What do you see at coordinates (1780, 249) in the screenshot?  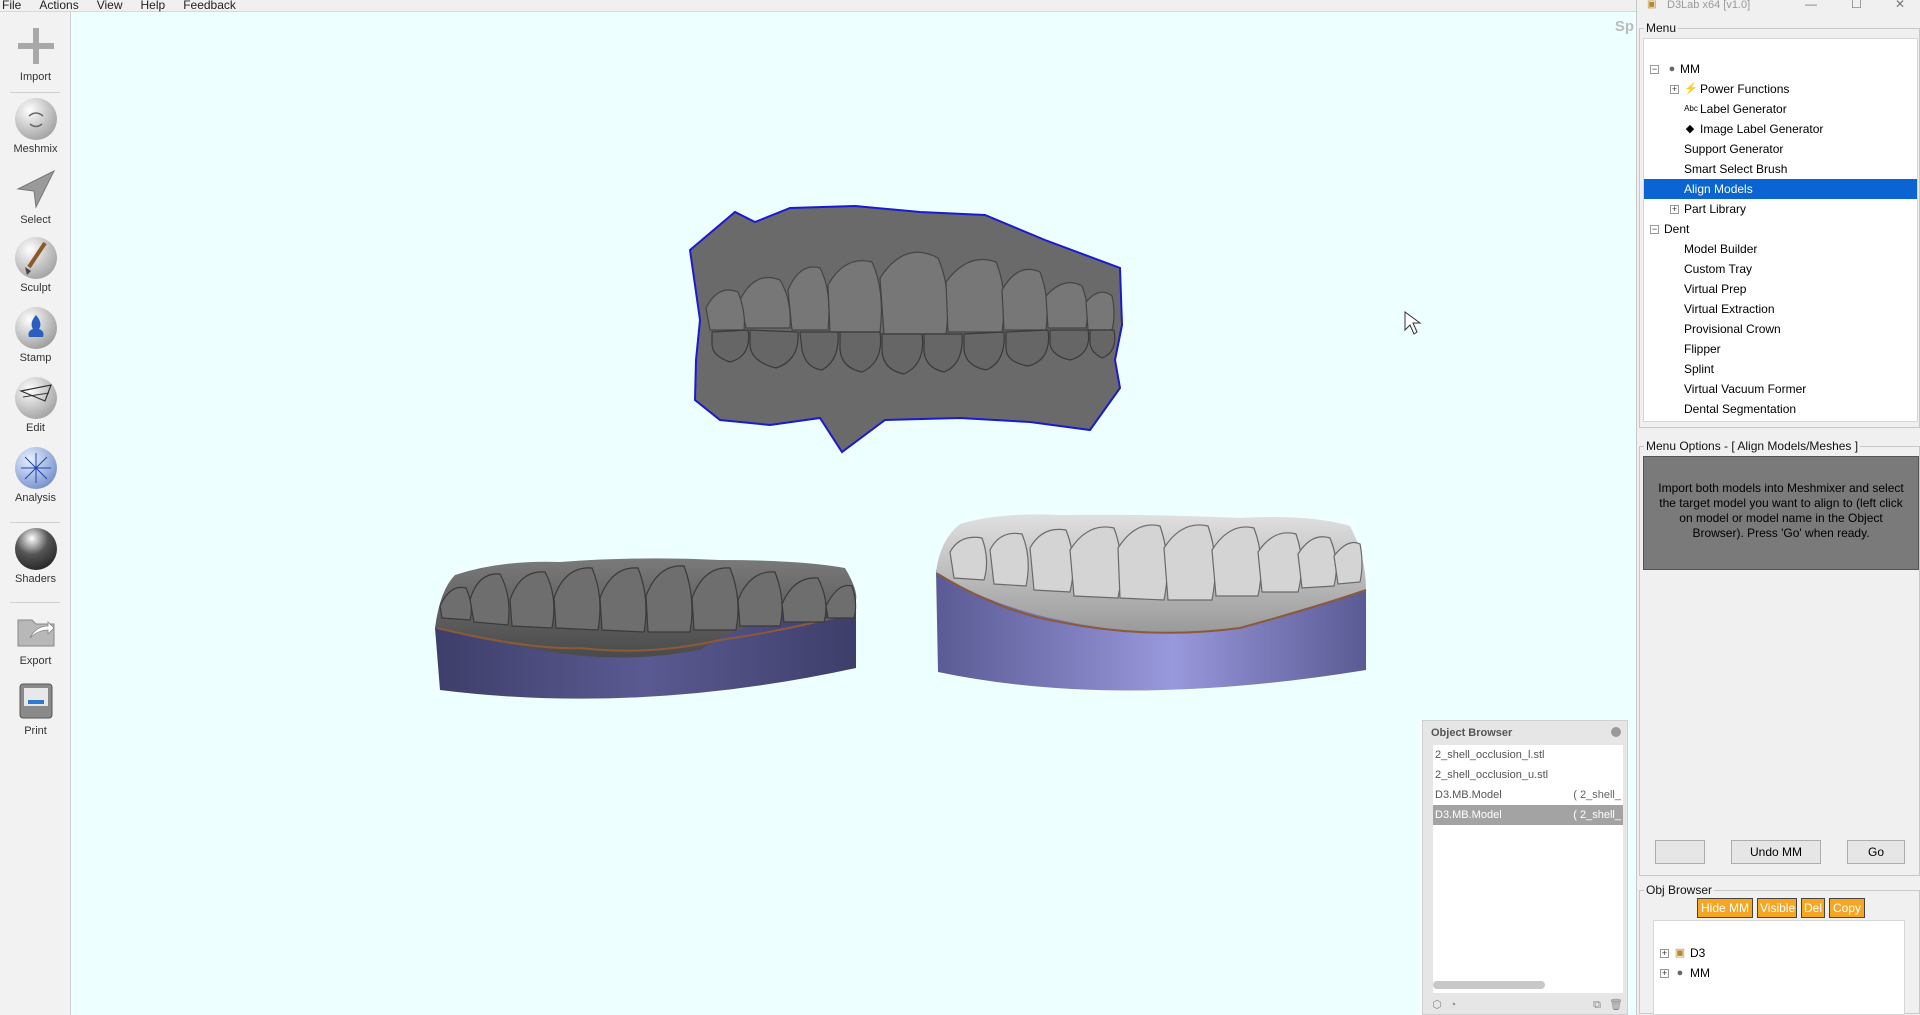 I see `tree-item-model-builder: Model Builder` at bounding box center [1780, 249].